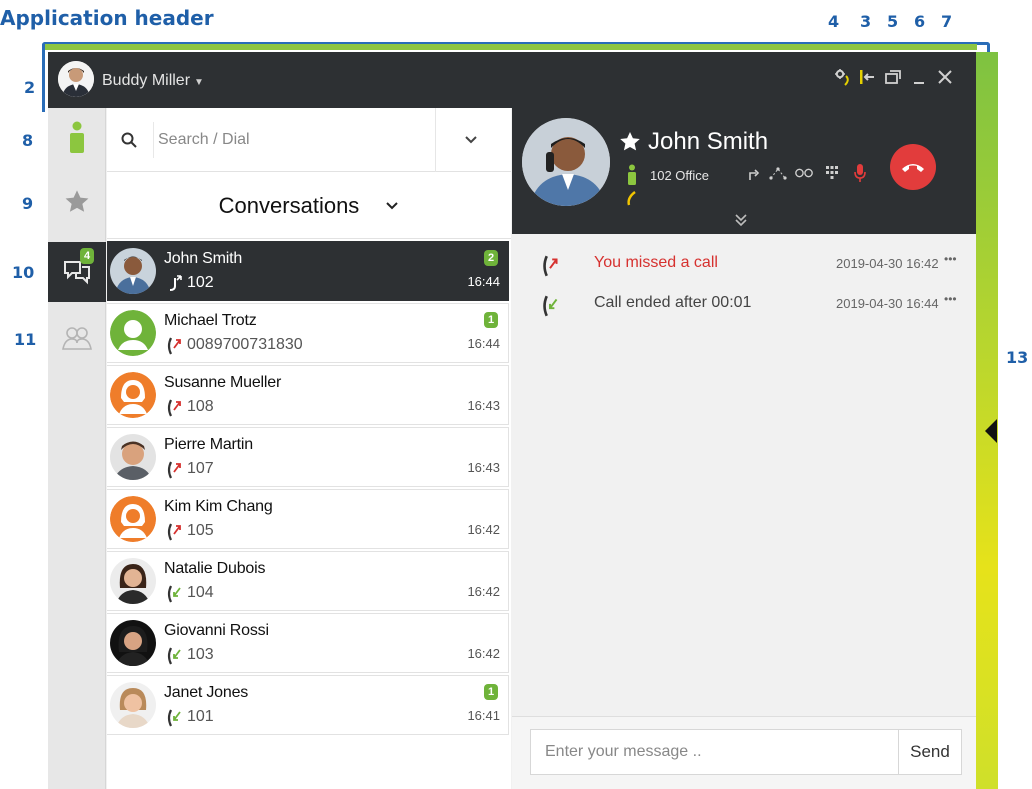 The height and width of the screenshot is (789, 1032). Describe the element at coordinates (483, 281) in the screenshot. I see `timestamp: 16:44` at that location.